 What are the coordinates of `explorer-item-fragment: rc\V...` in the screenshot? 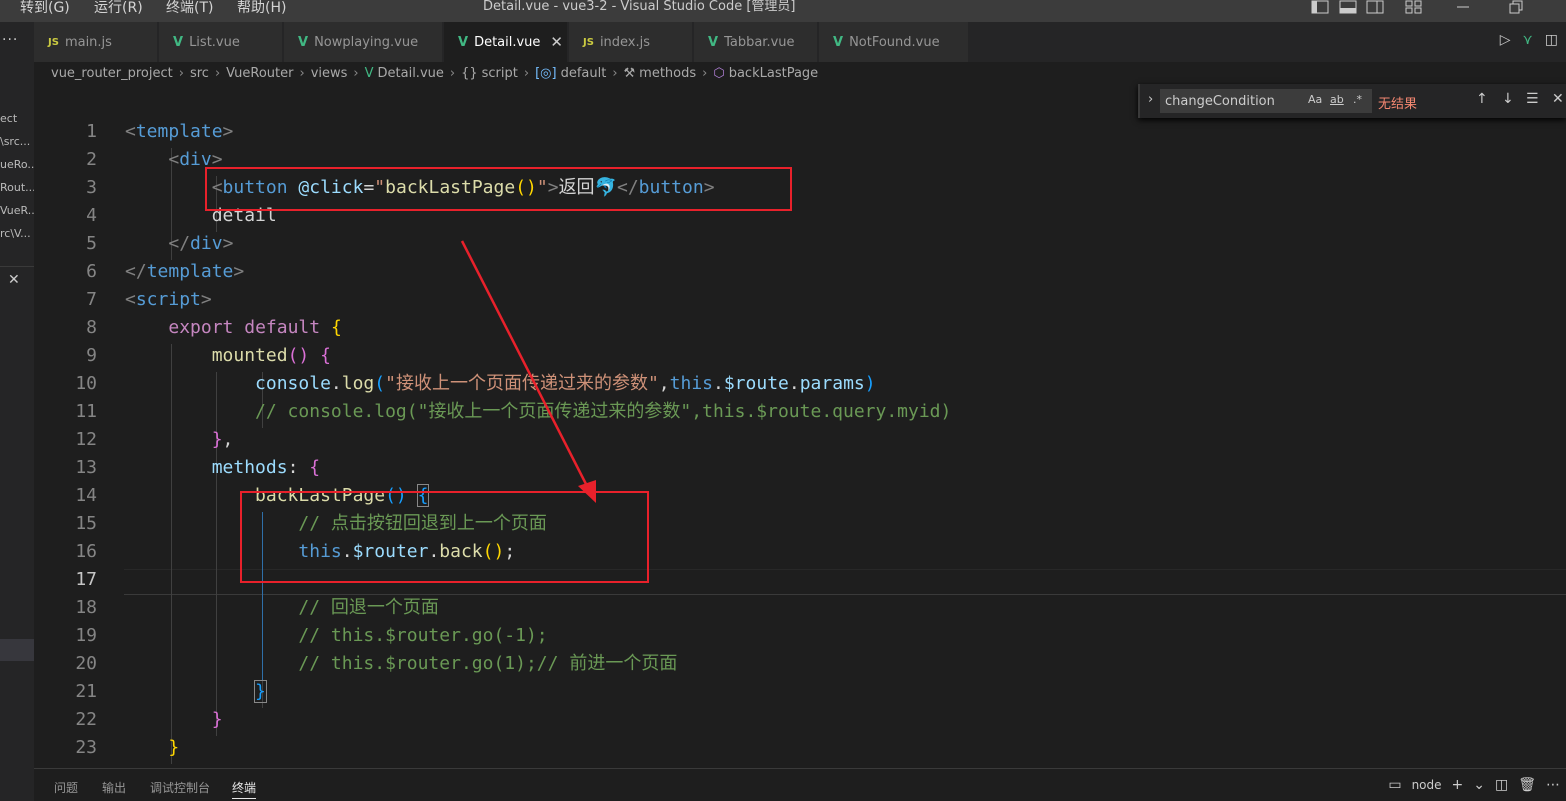 It's located at (15, 233).